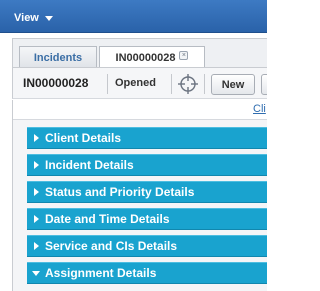 The height and width of the screenshot is (291, 320). I want to click on section-service-cis-details: Service and CIs Details, so click(147, 246).